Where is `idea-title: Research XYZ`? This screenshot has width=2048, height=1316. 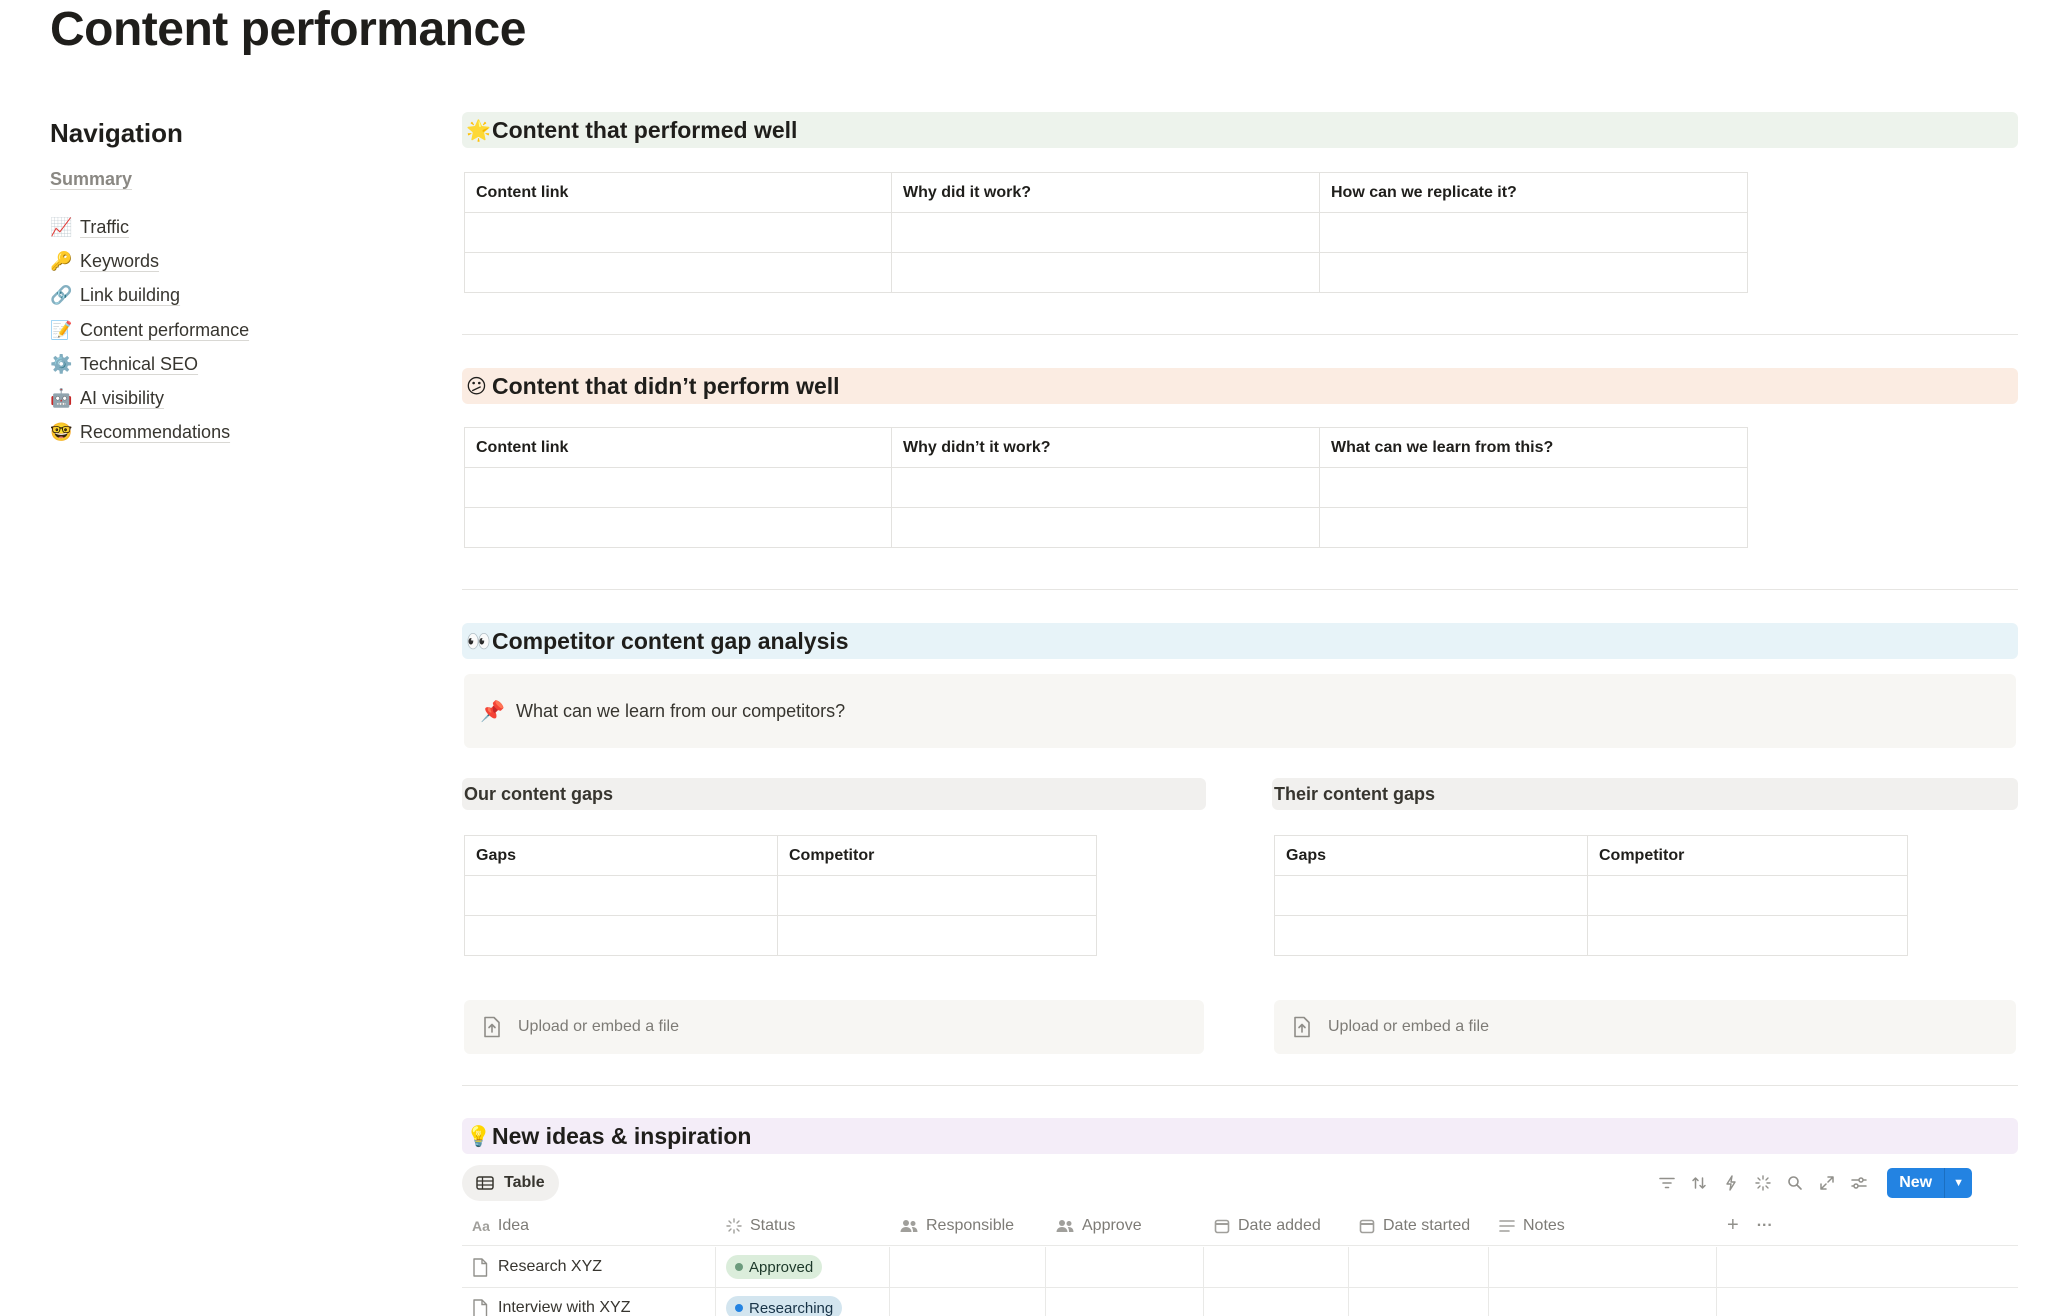 idea-title: Research XYZ is located at coordinates (550, 1267).